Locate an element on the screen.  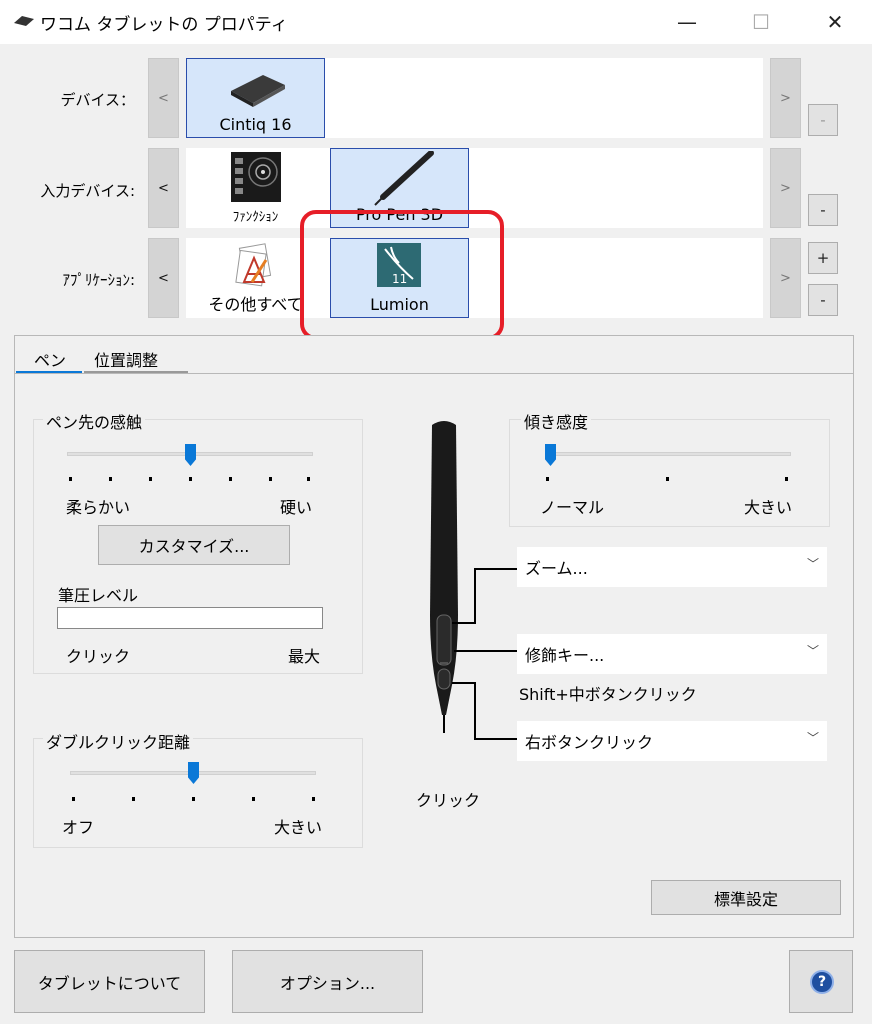
pen-tip-click-label: クリック is located at coordinates (448, 800).